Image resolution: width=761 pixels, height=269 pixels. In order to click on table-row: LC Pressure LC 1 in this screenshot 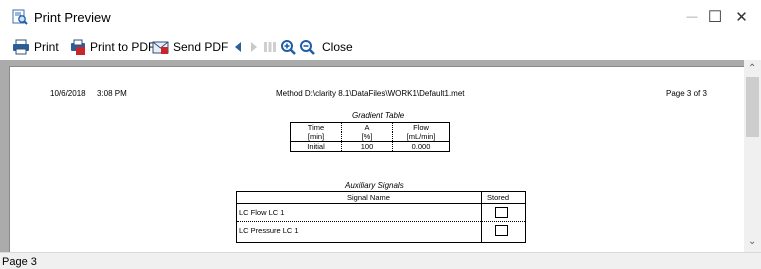, I will do `click(381, 230)`.